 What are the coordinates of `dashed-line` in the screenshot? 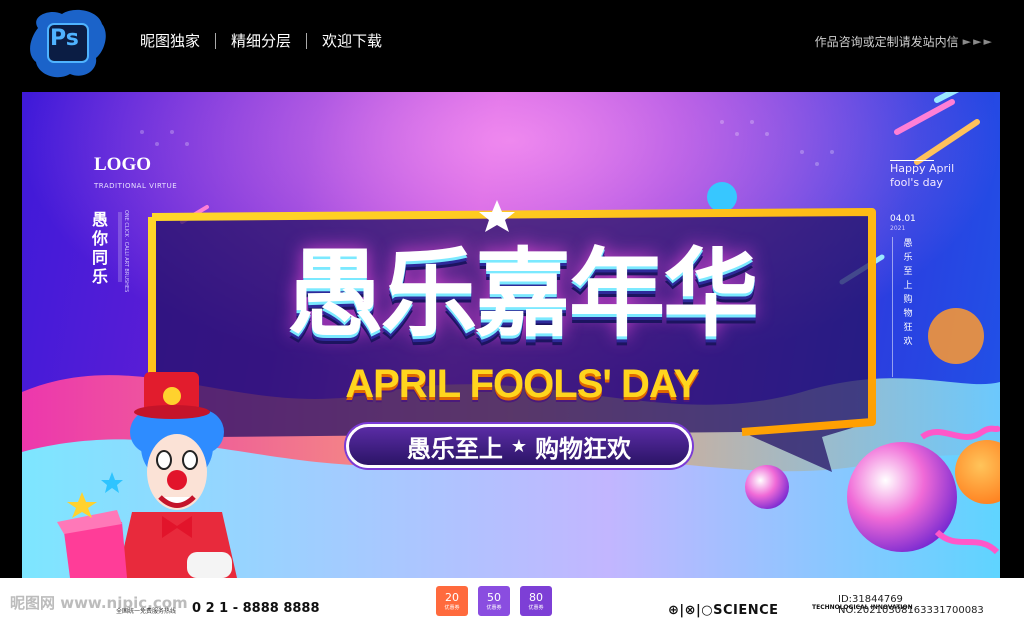 It's located at (892, 307).